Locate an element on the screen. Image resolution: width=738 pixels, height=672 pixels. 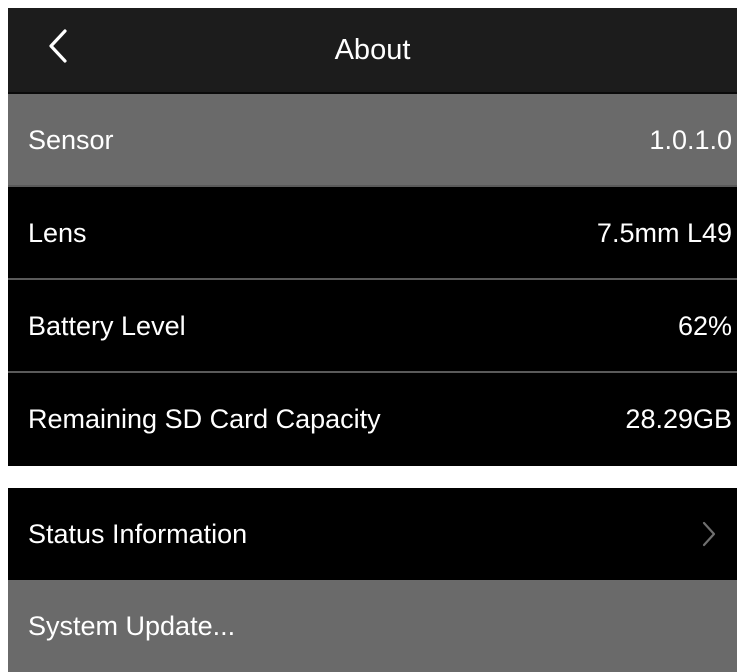
battery-level-value: 62% is located at coordinates (704, 326).